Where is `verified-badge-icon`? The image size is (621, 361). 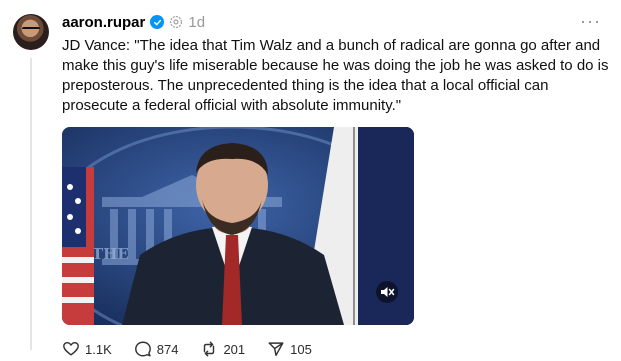
verified-badge-icon is located at coordinates (157, 22).